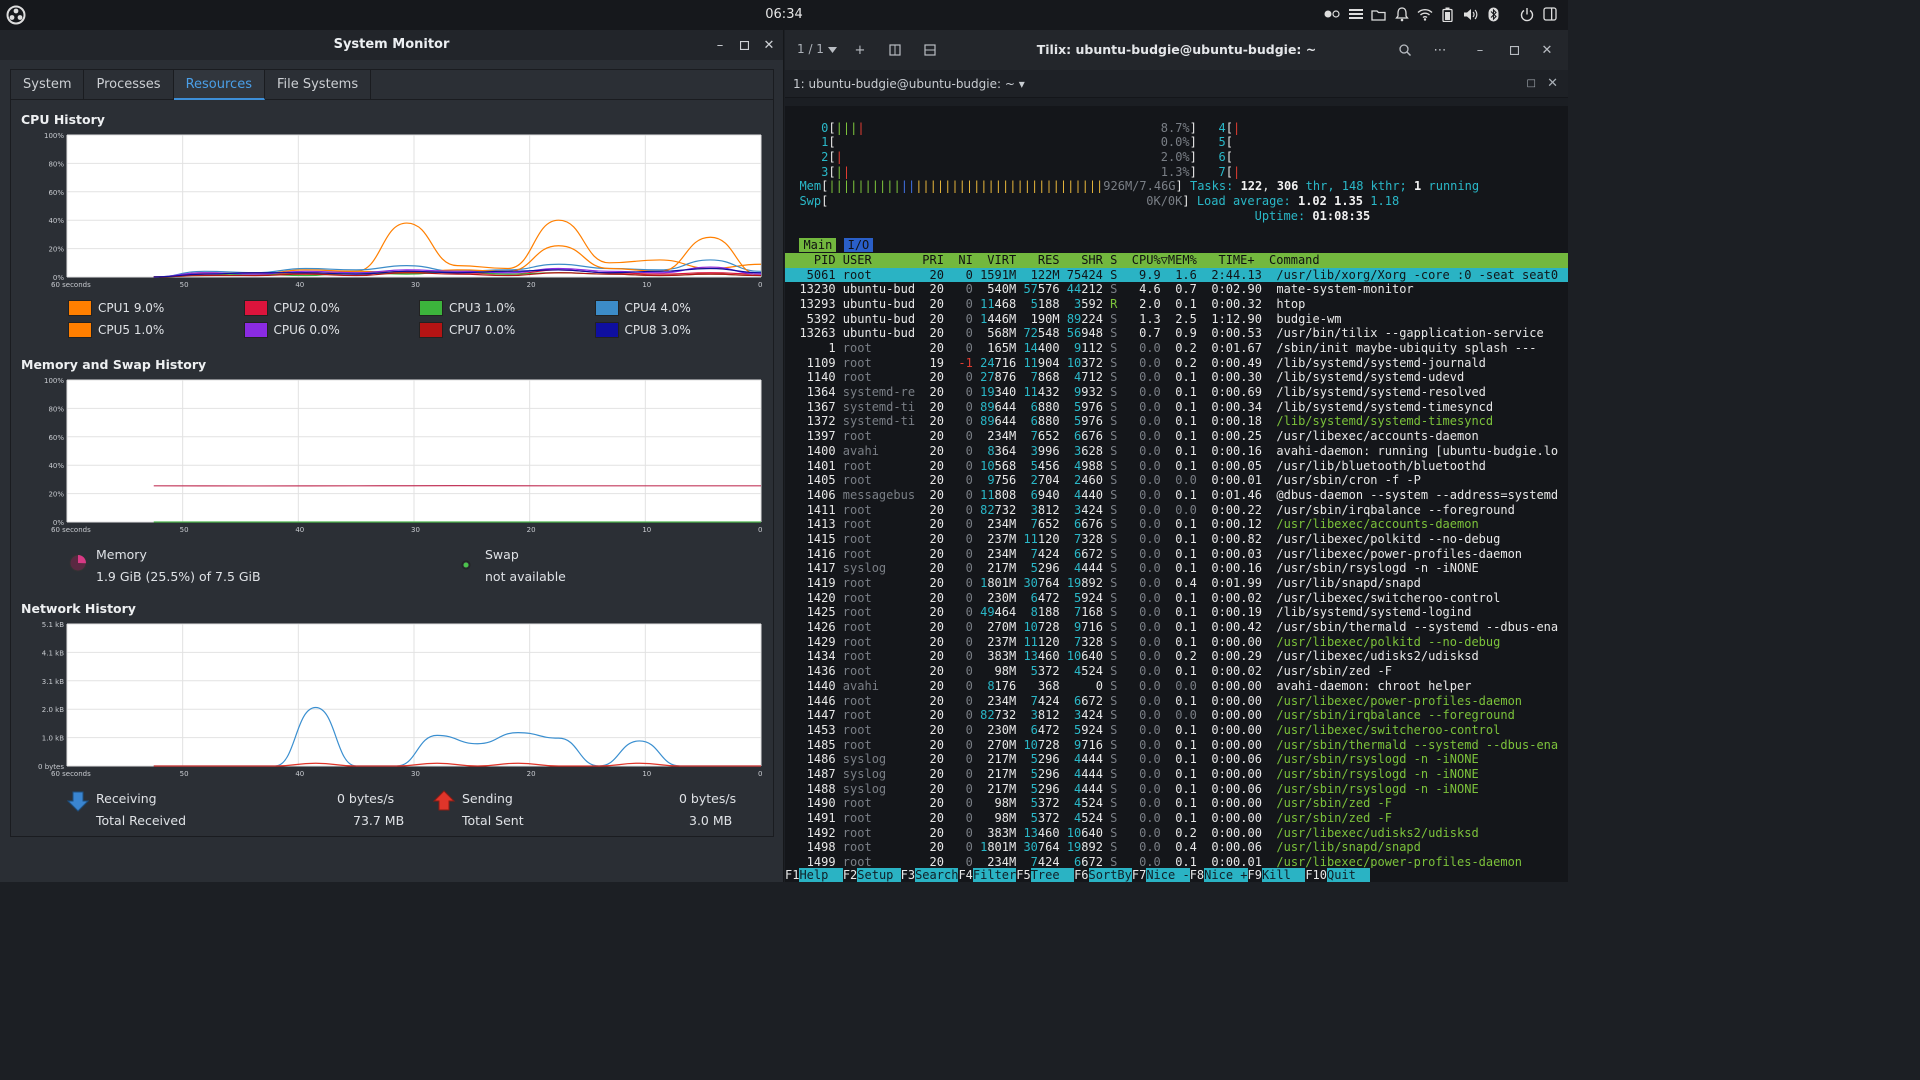  I want to click on terminal-close-icon: ✕, so click(1547, 50).